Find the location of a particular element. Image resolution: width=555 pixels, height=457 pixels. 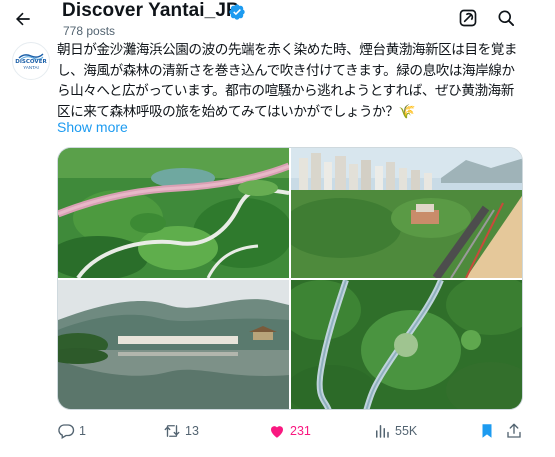

photo-park-aerial is located at coordinates (173, 213).